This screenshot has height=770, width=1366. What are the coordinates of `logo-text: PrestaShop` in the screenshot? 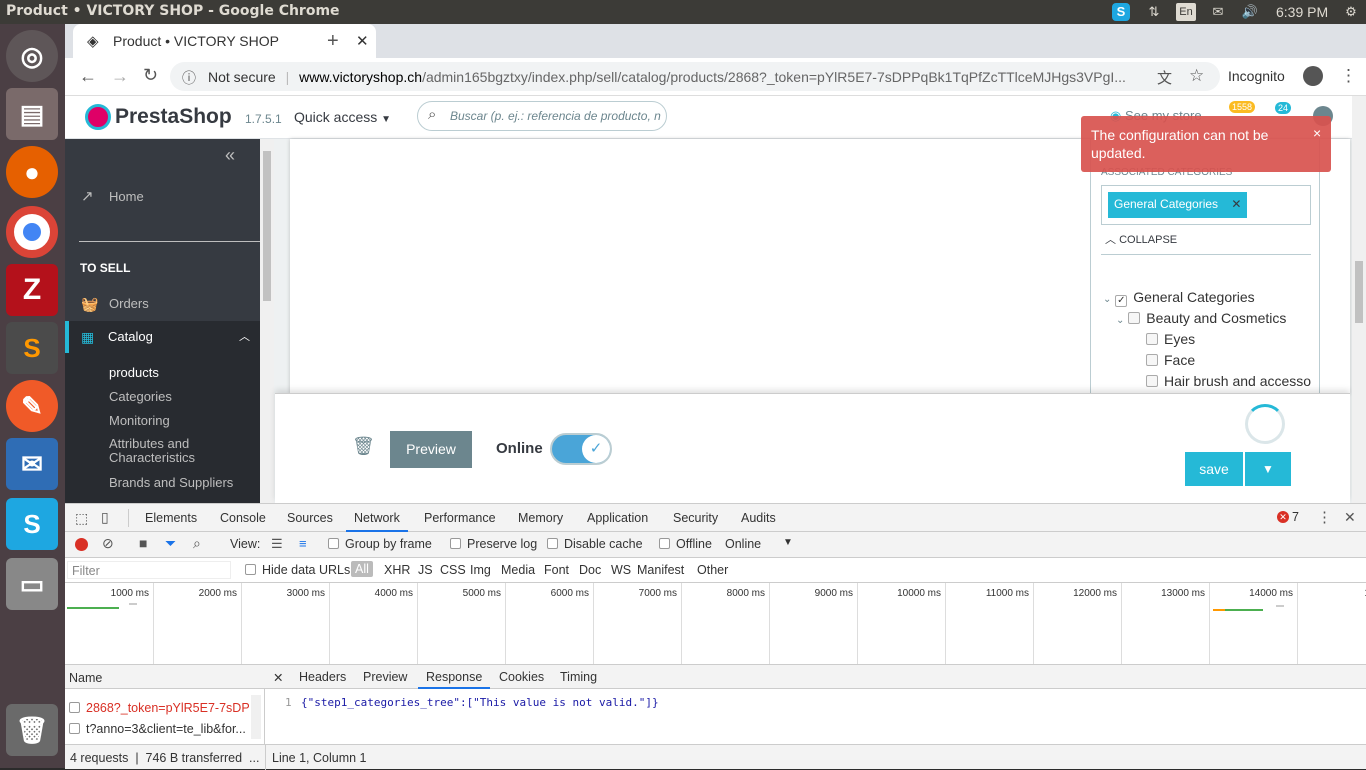 It's located at (173, 117).